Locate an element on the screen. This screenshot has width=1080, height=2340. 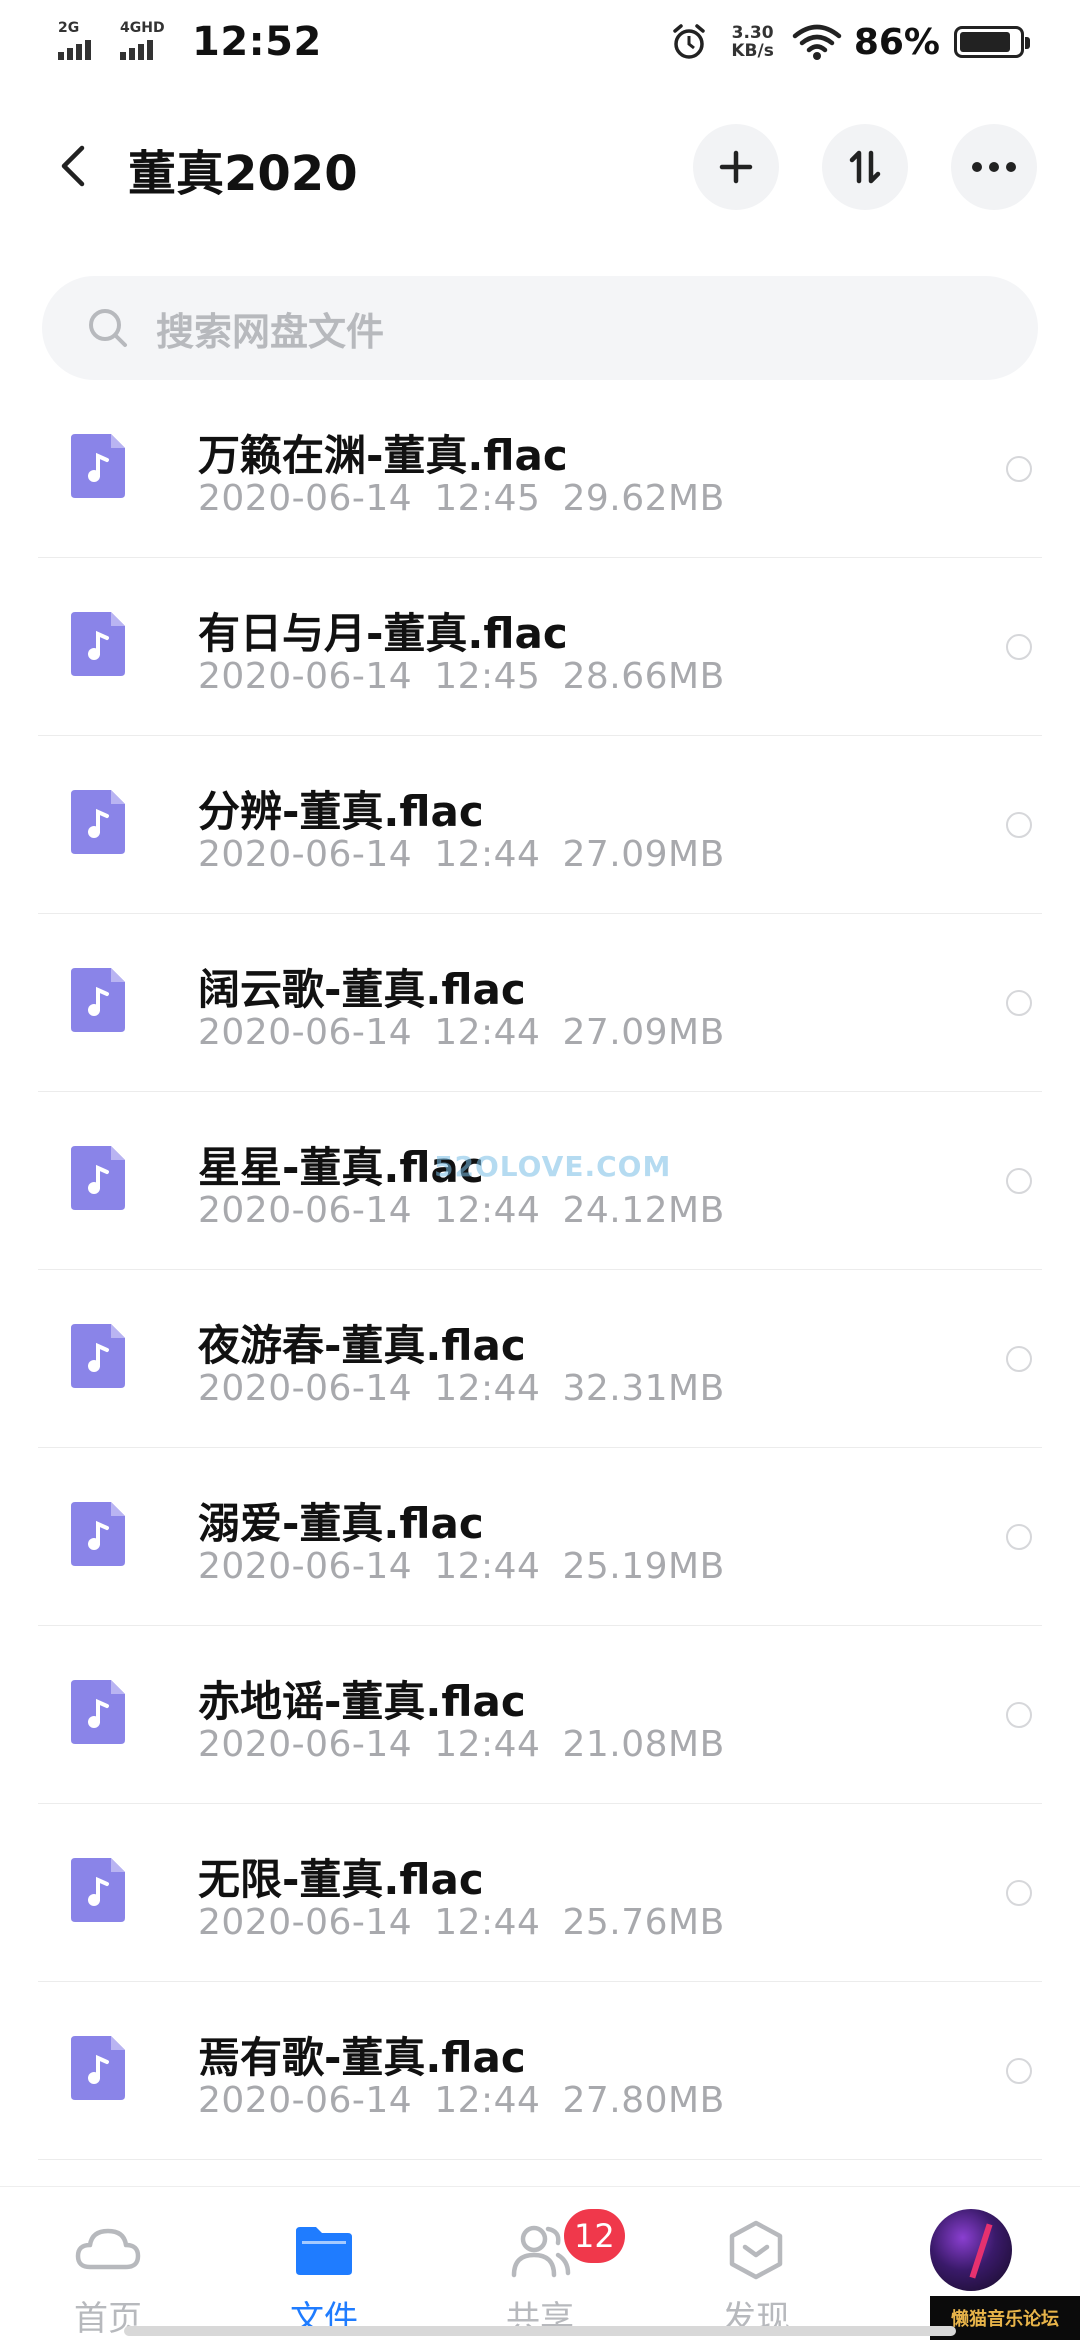
signal-2g-icon: 2G is located at coordinates (85, 41).